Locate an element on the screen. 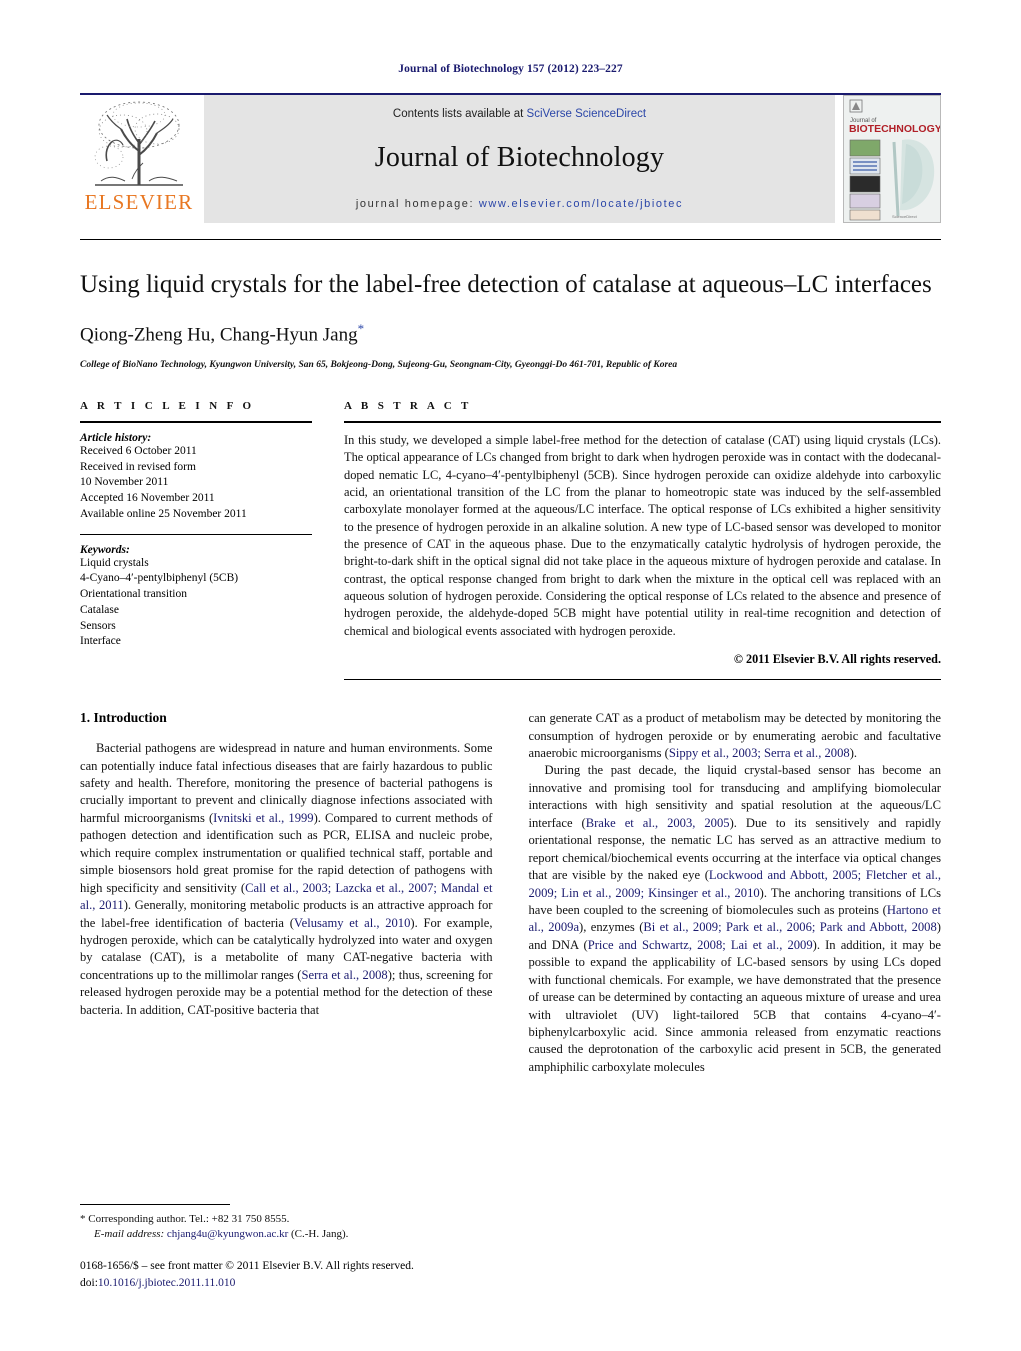  journal-cover-thumbnail: Journal of BIOTECHNOLOGY ScienceDirect is located at coordinates (892, 159).